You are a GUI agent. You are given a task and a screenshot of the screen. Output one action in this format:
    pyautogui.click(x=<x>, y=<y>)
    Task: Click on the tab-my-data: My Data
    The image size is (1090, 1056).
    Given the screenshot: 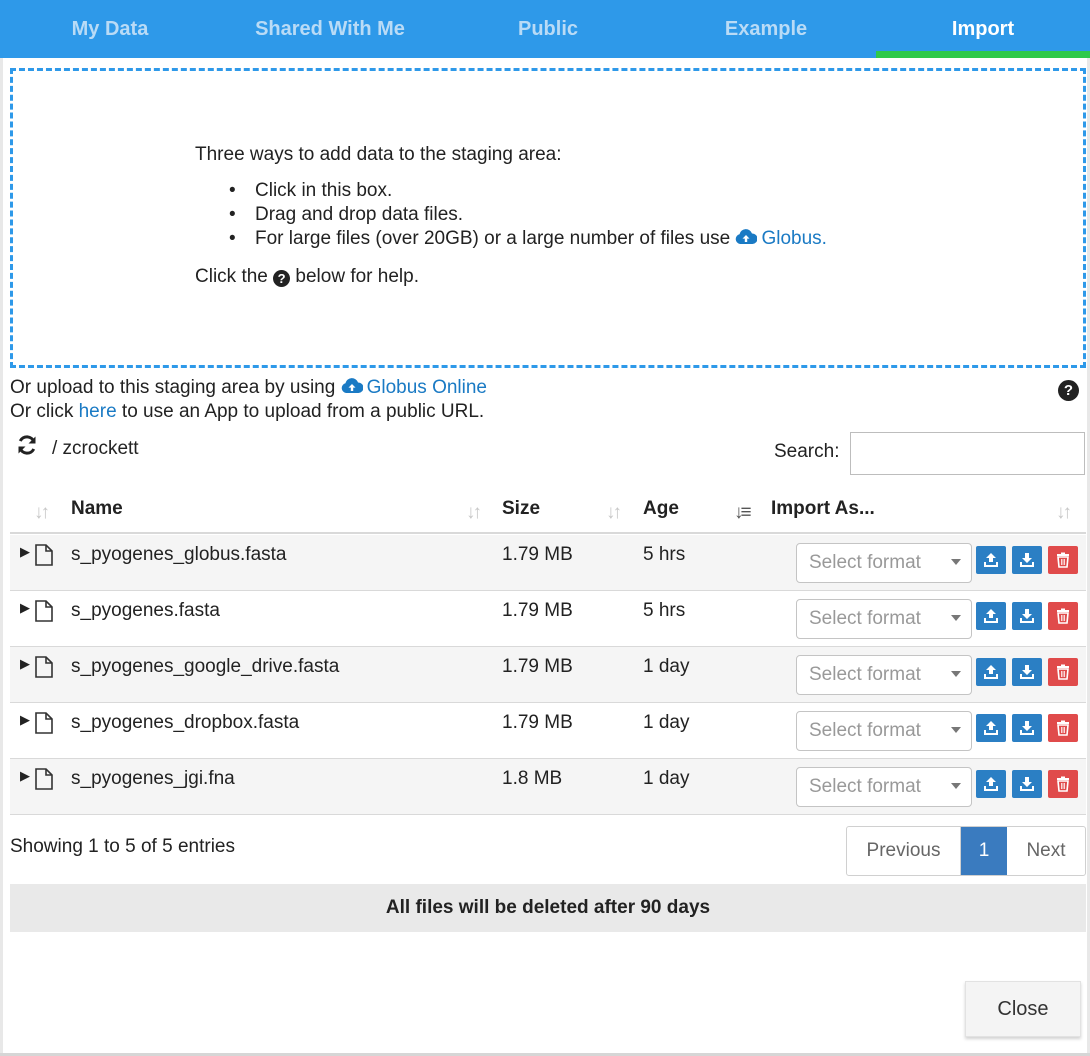 What is the action you would take?
    pyautogui.click(x=110, y=29)
    